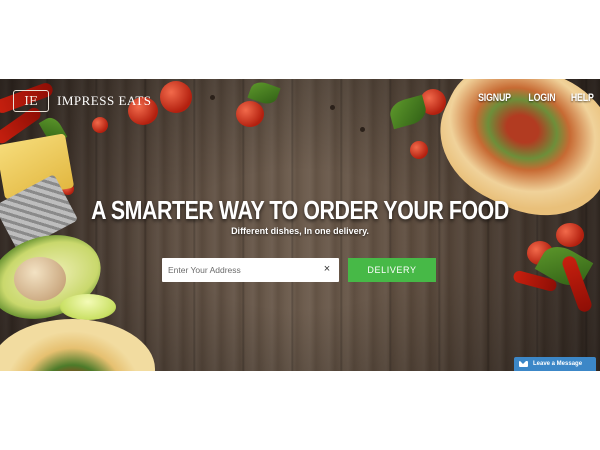  What do you see at coordinates (240, 270) in the screenshot?
I see `address-input` at bounding box center [240, 270].